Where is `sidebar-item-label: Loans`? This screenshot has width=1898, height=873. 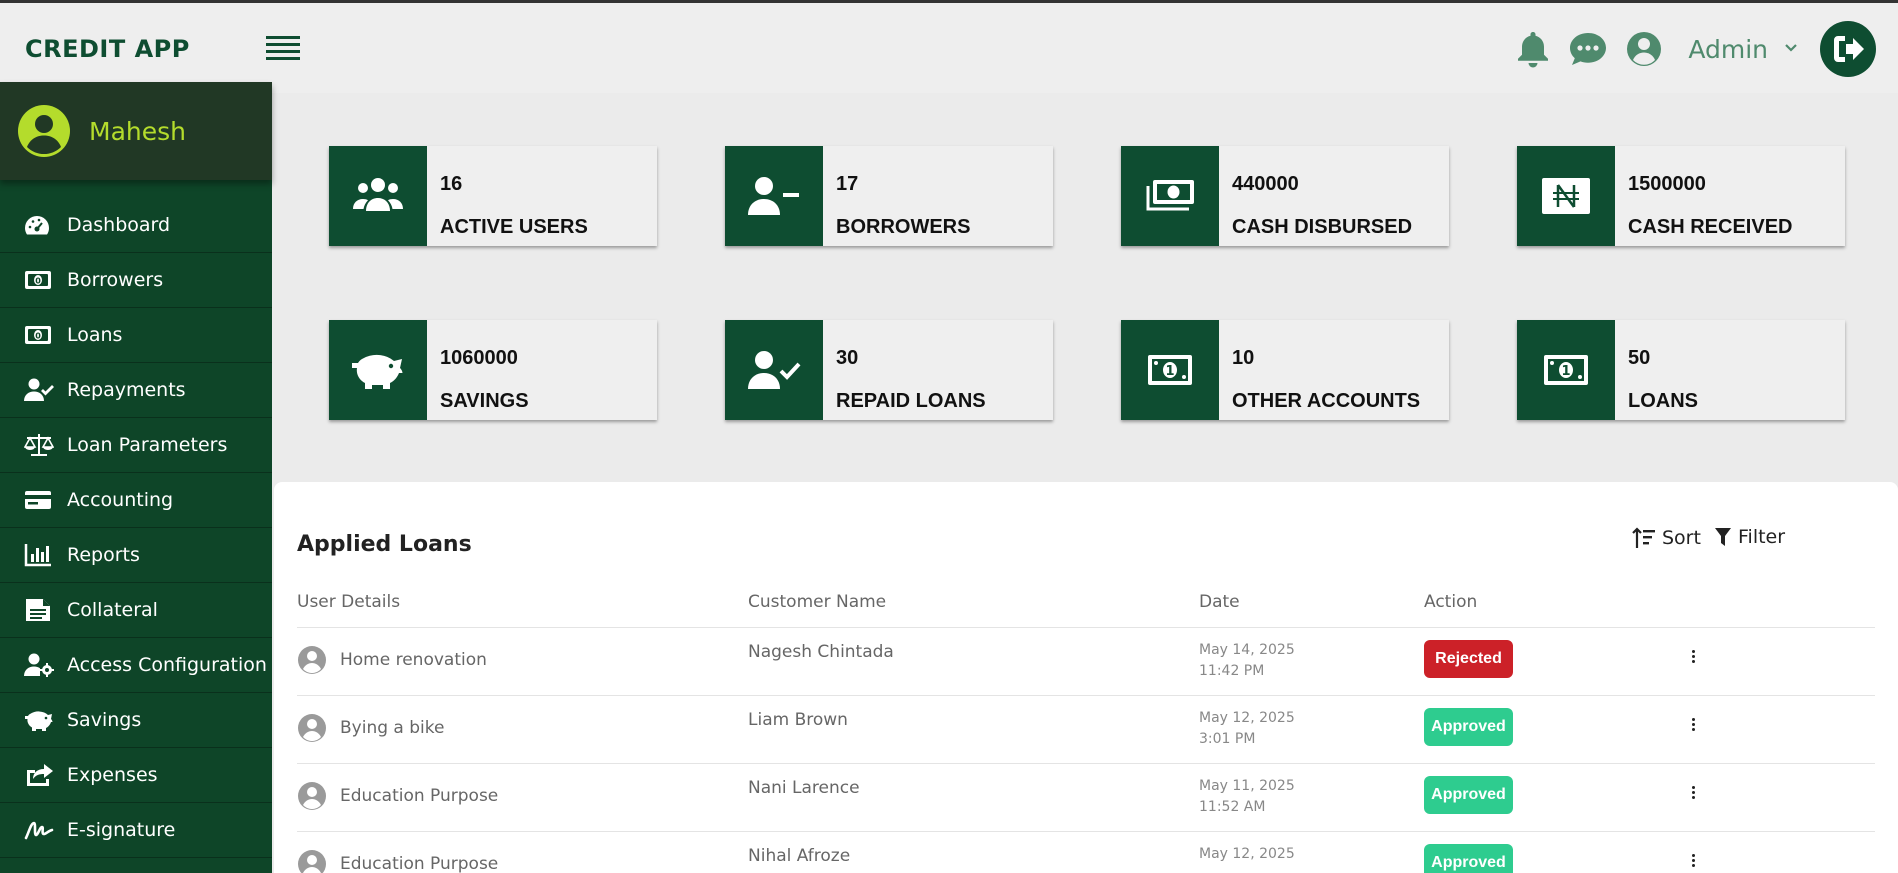
sidebar-item-label: Loans is located at coordinates (95, 335).